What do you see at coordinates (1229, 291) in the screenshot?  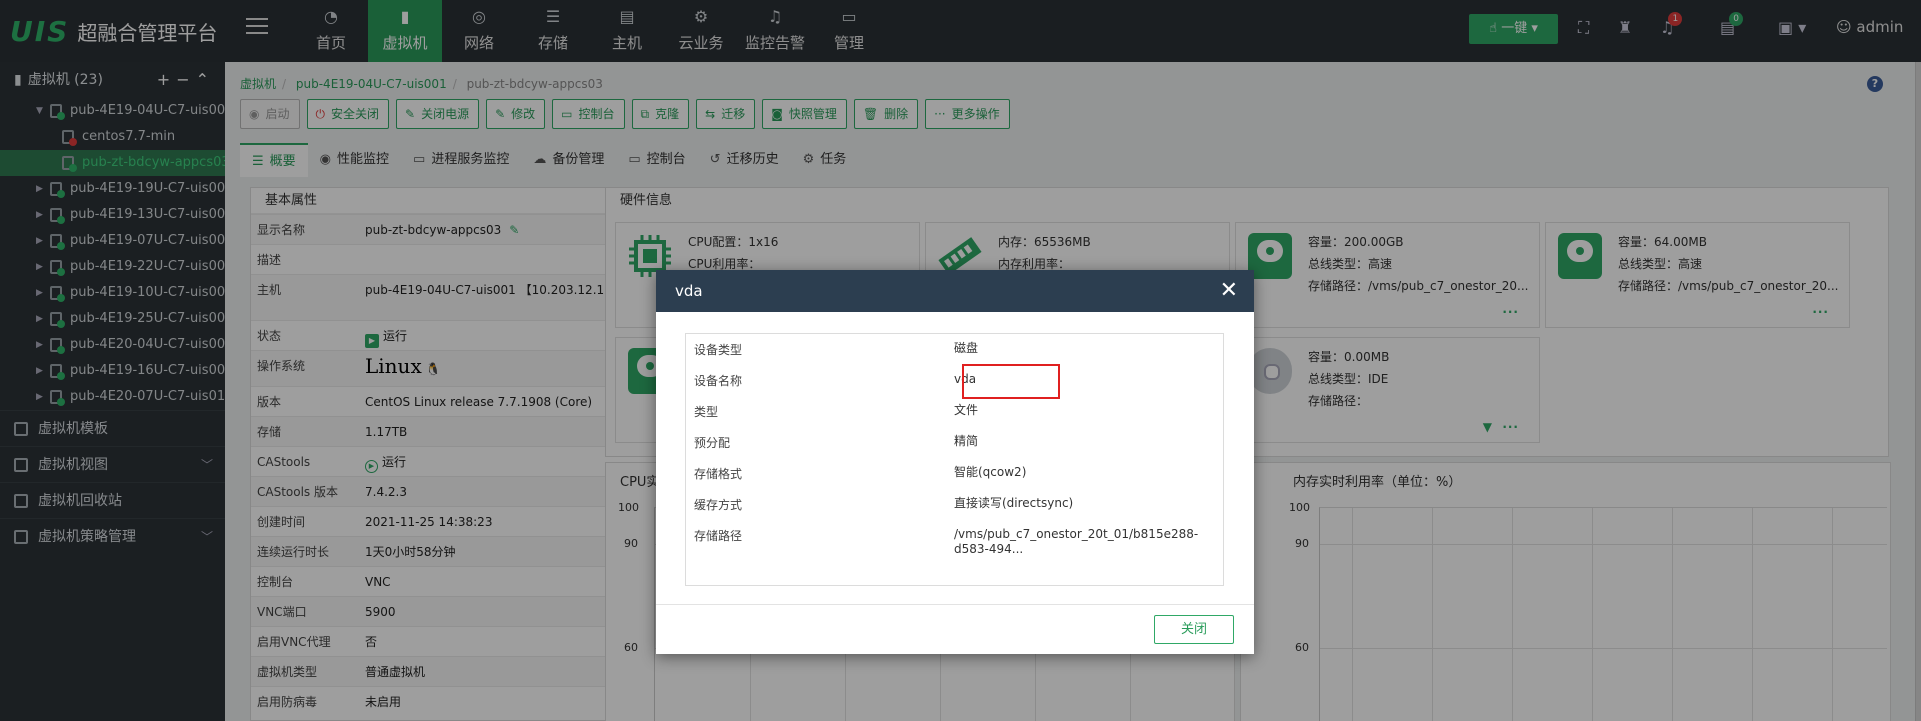 I see `close-icon: ✕` at bounding box center [1229, 291].